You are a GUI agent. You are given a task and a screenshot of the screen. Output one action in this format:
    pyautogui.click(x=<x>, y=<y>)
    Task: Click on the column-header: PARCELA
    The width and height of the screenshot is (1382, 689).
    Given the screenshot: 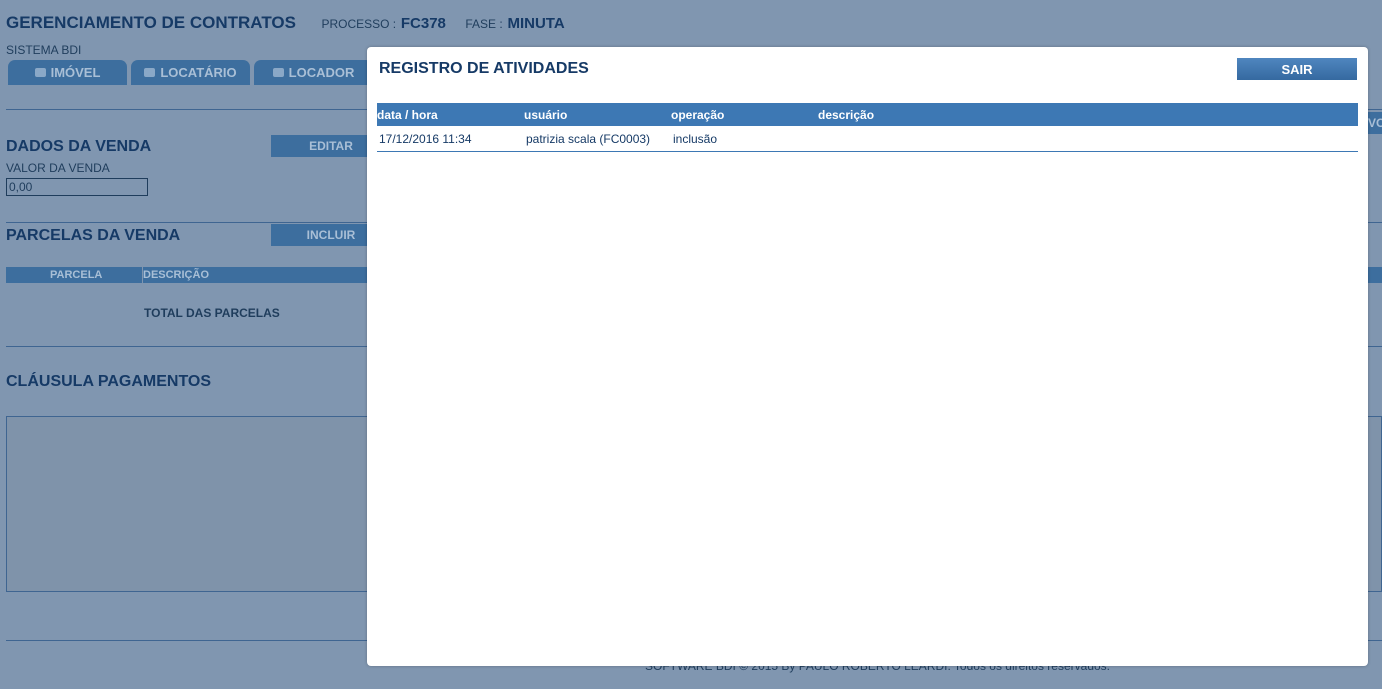 What is the action you would take?
    pyautogui.click(x=76, y=275)
    